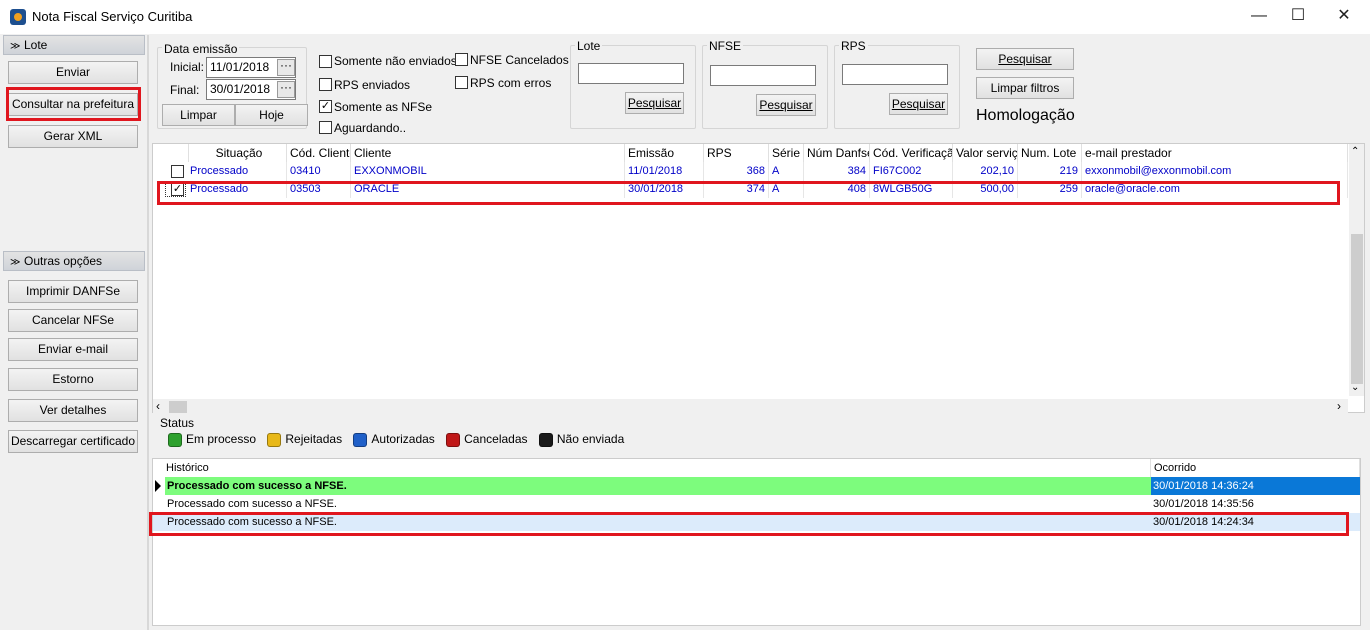 The height and width of the screenshot is (630, 1370). Describe the element at coordinates (461, 59) in the screenshot. I see `nfse-cancelados-checkbox` at that location.